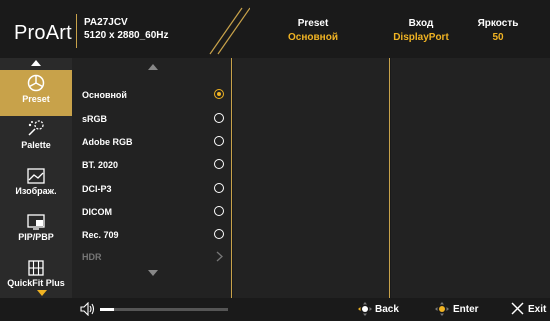 The width and height of the screenshot is (550, 321). Describe the element at coordinates (313, 23) in the screenshot. I see `status-preset-label: Preset` at that location.